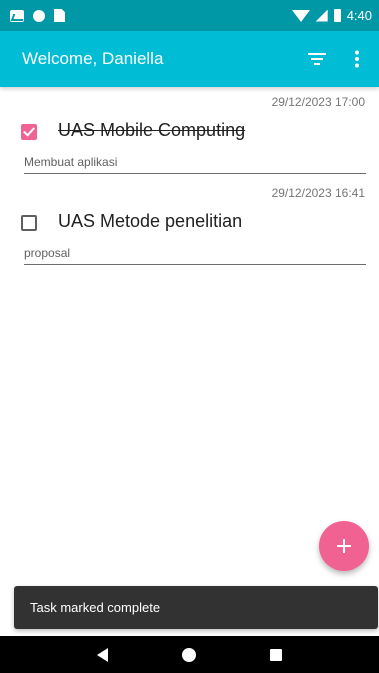 Image resolution: width=379 pixels, height=673 pixels. Describe the element at coordinates (276, 654) in the screenshot. I see `recents-icon` at that location.